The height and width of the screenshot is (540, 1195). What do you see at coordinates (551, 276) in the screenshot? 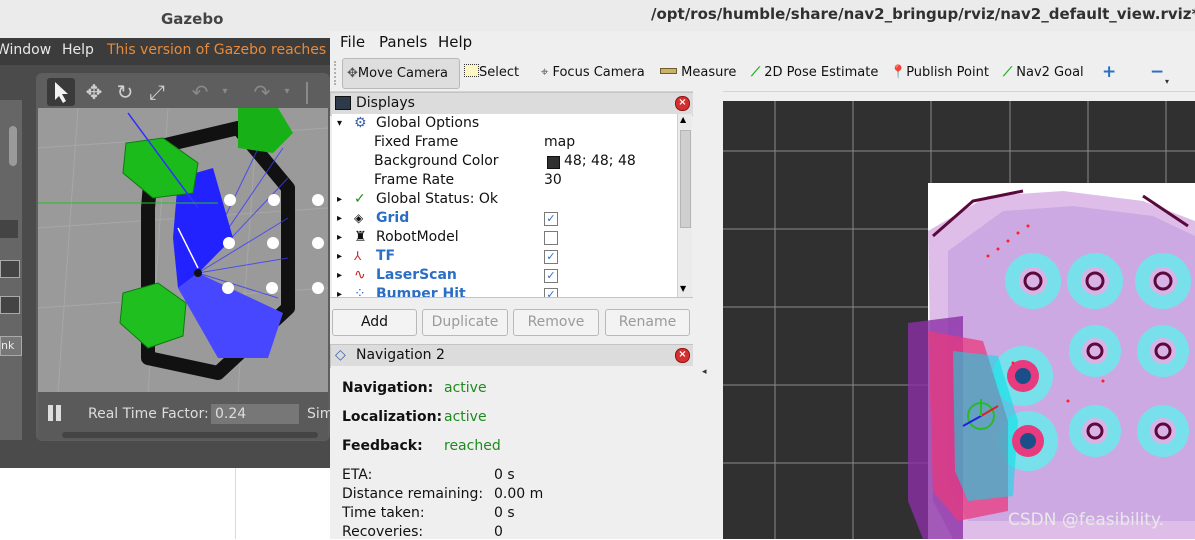
I see `laserscan-checkbox: ✓` at bounding box center [551, 276].